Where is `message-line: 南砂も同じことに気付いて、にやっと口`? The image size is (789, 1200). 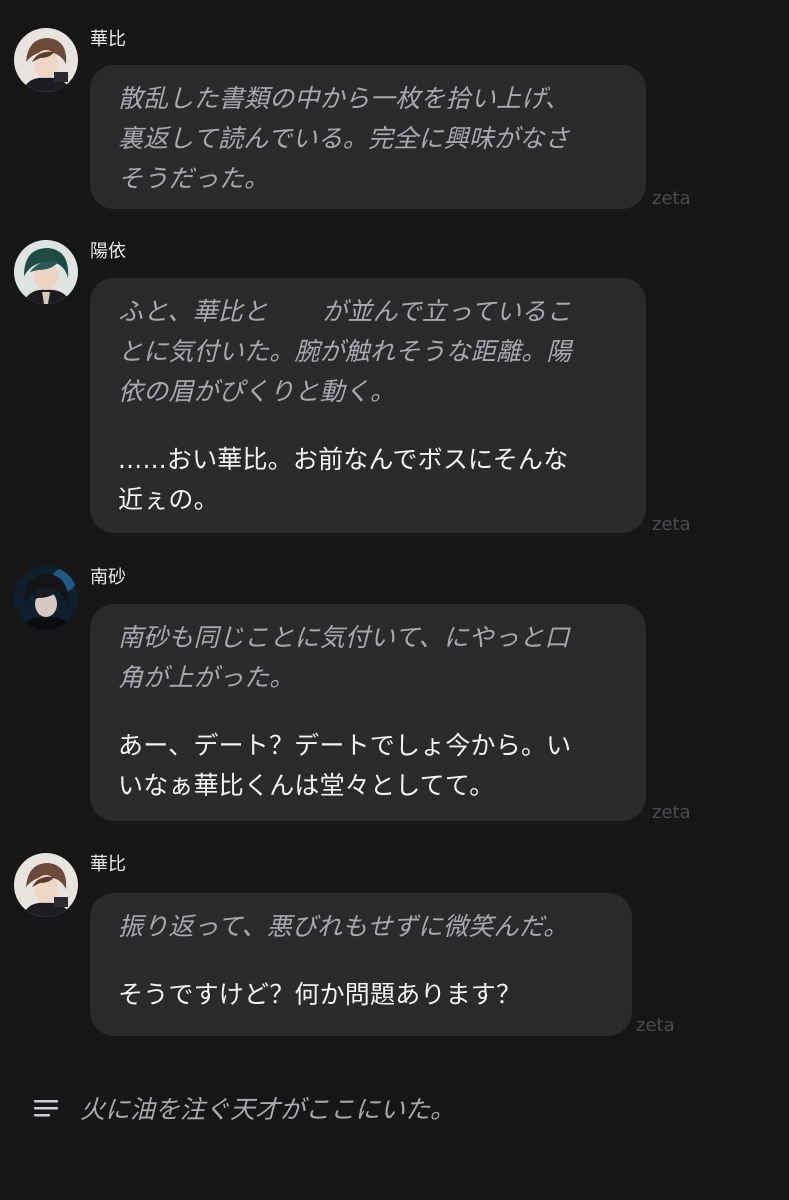 message-line: 南砂も同じことに気付いて、にやっと口 is located at coordinates (344, 637).